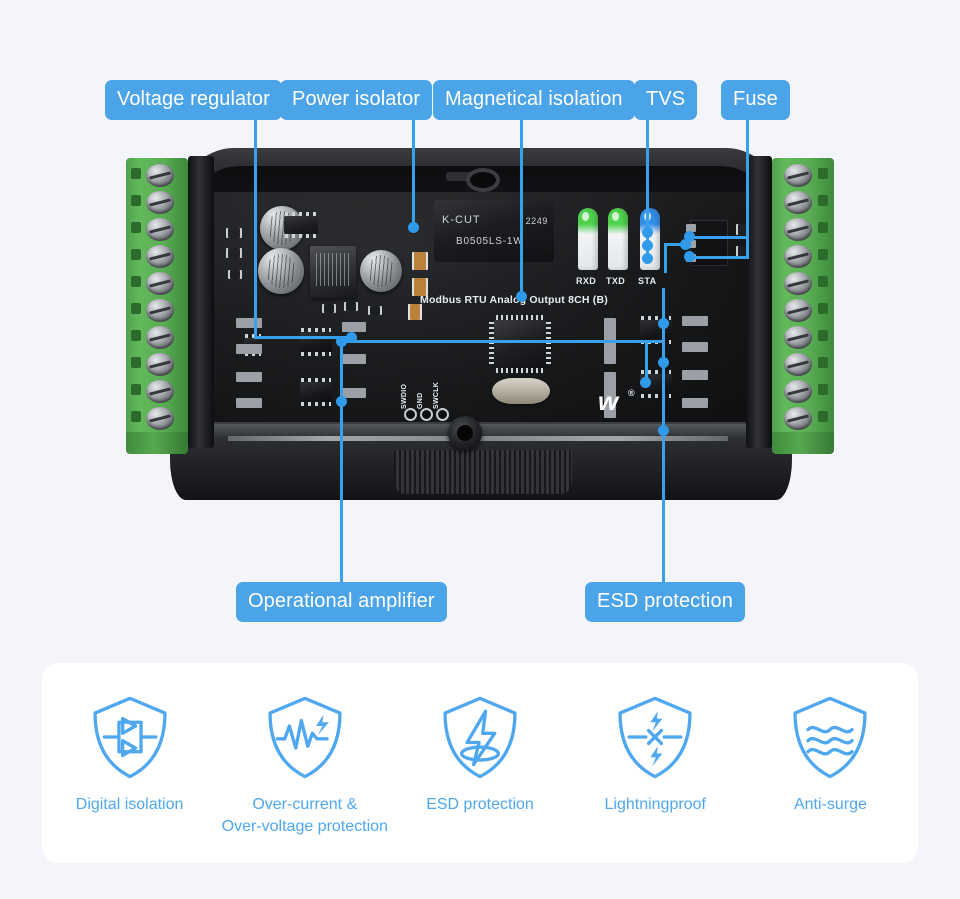  What do you see at coordinates (234, 233) in the screenshot?
I see `smd-resistor-a` at bounding box center [234, 233].